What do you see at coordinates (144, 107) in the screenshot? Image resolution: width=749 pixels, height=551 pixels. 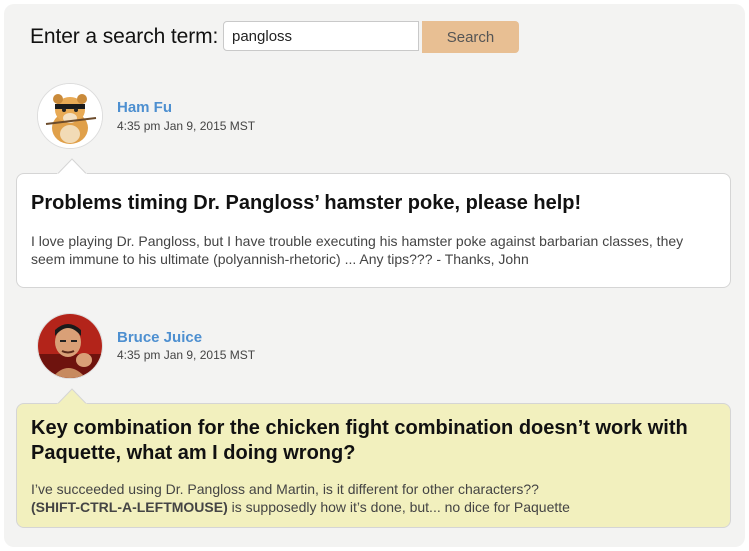 I see `author-name: Ham Fu` at bounding box center [144, 107].